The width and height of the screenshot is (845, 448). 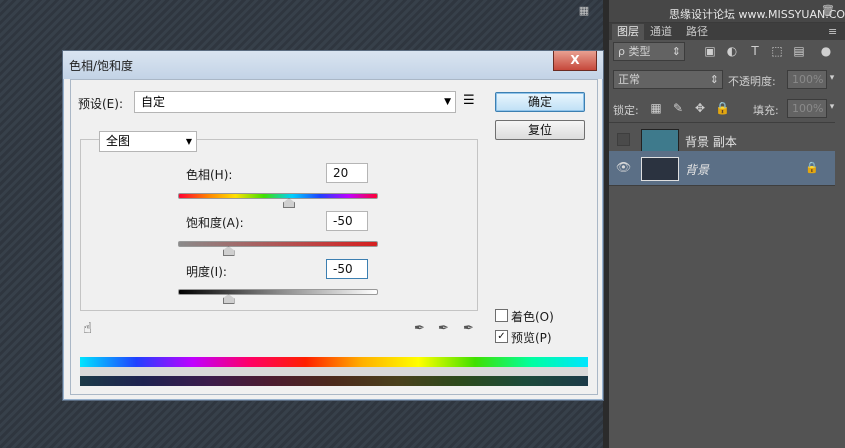 What do you see at coordinates (623, 139) in the screenshot?
I see `visibility-toggle` at bounding box center [623, 139].